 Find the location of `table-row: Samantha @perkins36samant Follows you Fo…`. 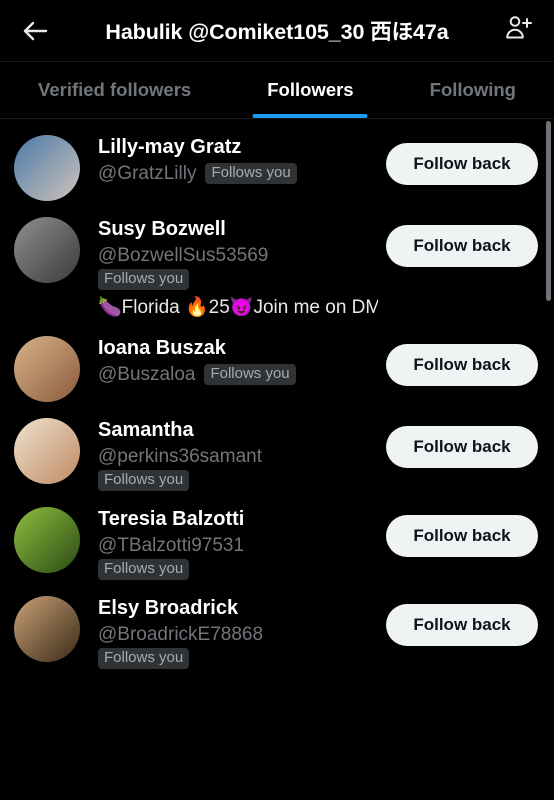

table-row: Samantha @perkins36samant Follows you Fo… is located at coordinates (277, 446).